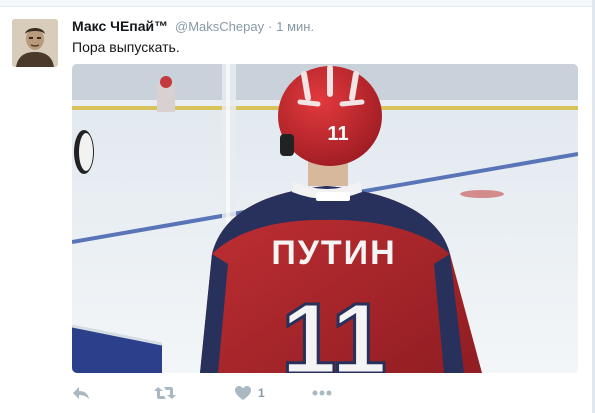 This screenshot has height=413, width=595. What do you see at coordinates (333, 253) in the screenshot?
I see `jersey-name: ПУТИН` at bounding box center [333, 253].